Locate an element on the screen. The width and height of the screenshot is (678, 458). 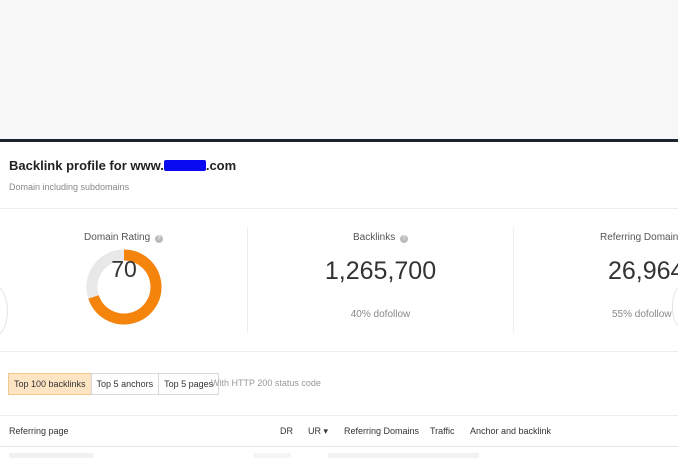
title-prefix: Backlink profile for www. is located at coordinates (86, 165).